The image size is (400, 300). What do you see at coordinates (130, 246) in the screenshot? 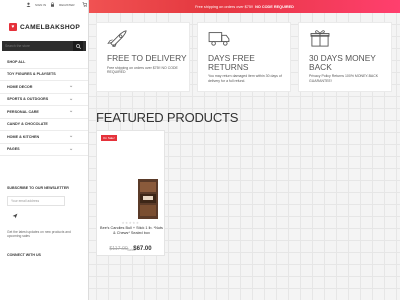
I see `product-prices: $117.00 $67.00` at bounding box center [130, 246].